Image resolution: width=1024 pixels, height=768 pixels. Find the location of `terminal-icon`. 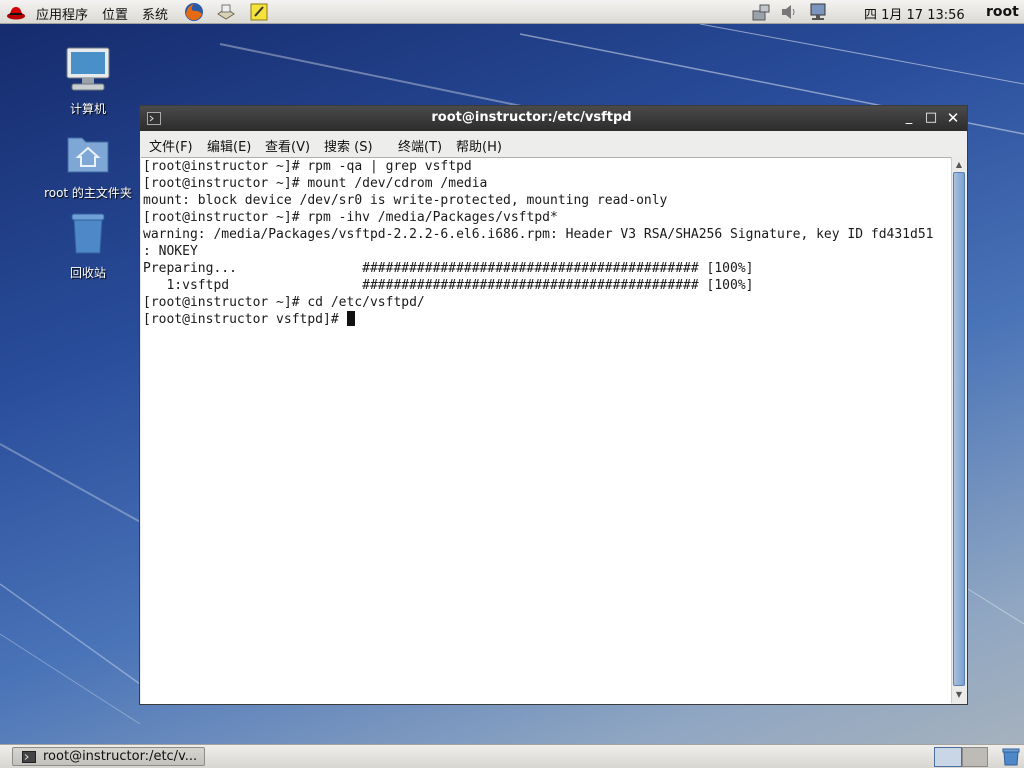

terminal-icon is located at coordinates (29, 757).